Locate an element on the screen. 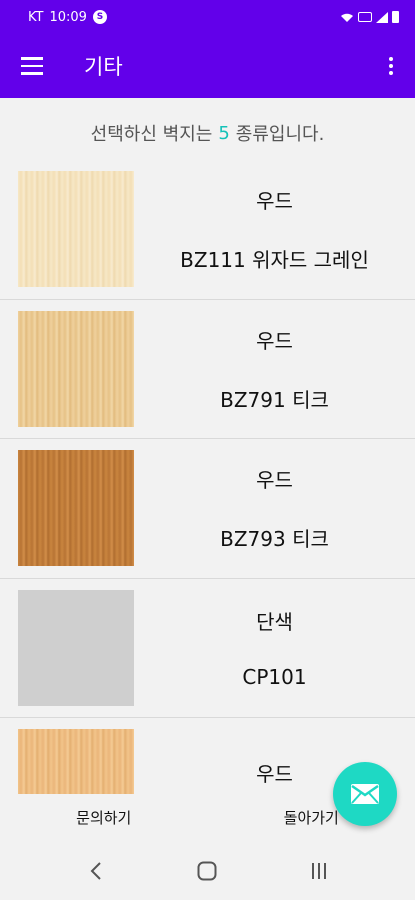  item-name: CP101 is located at coordinates (274, 677).